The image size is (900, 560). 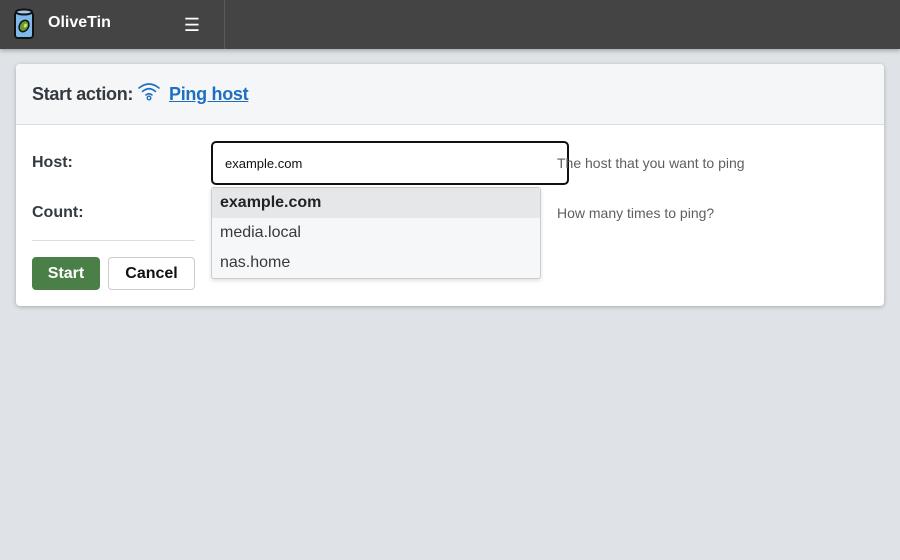 I want to click on cancel-button: Cancel, so click(x=151, y=273).